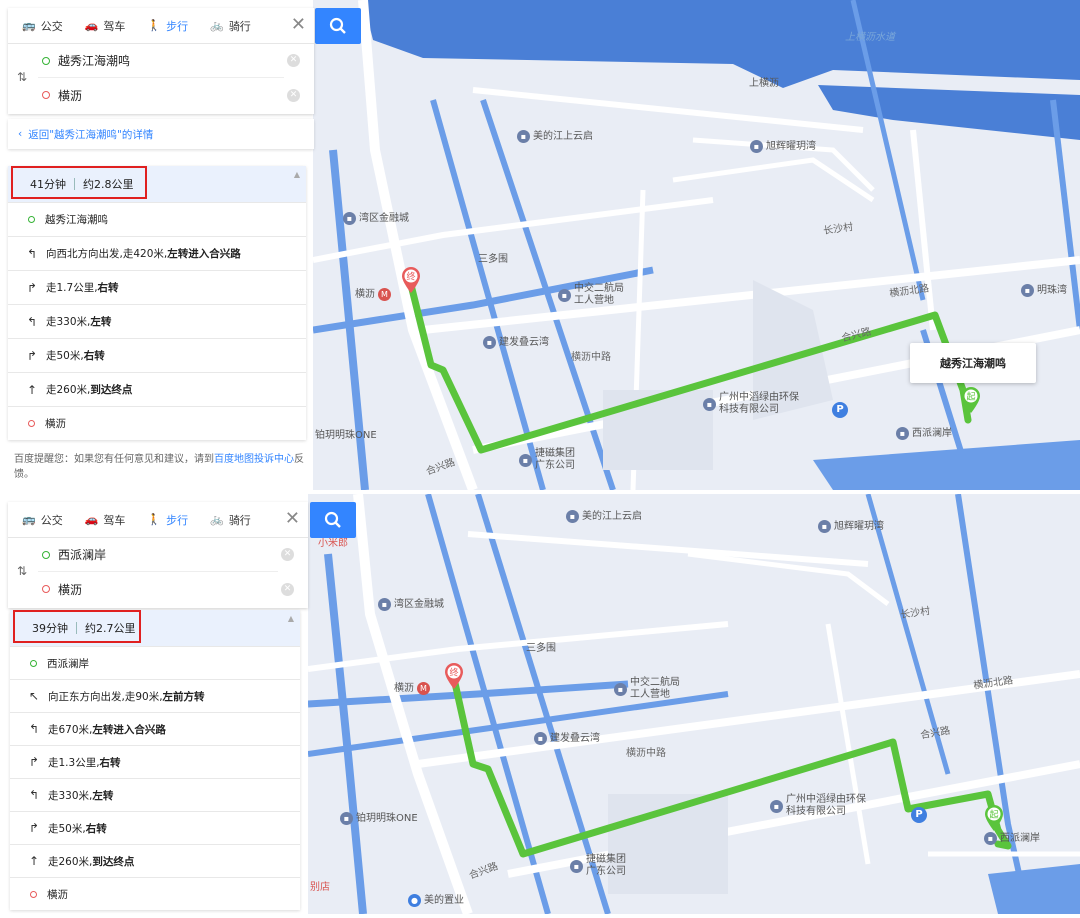  Describe the element at coordinates (161, 134) in the screenshot. I see `back-link: ‹ 返回"越秀江海潮鸣"的详情` at that location.